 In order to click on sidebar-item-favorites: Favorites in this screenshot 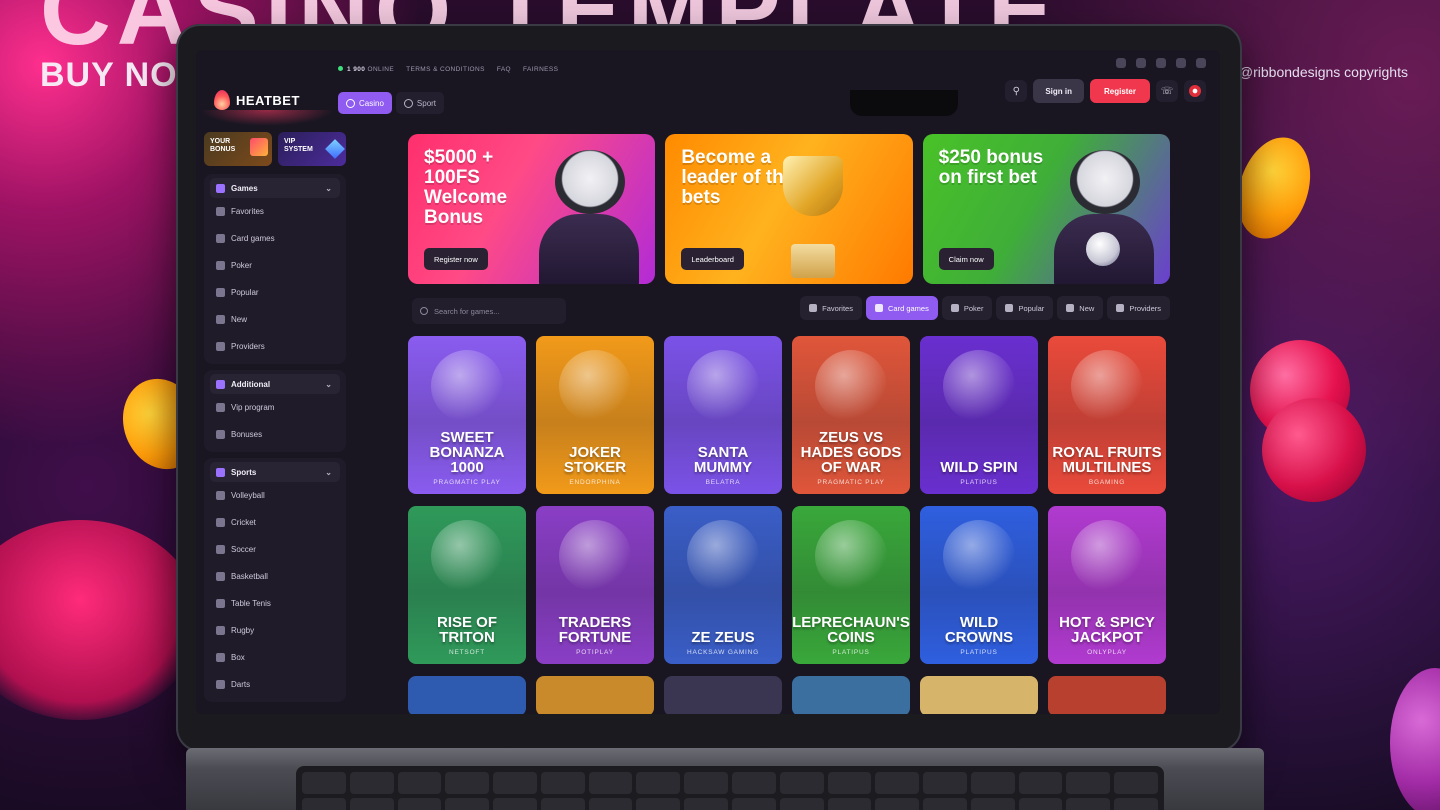, I will do `click(275, 211)`.